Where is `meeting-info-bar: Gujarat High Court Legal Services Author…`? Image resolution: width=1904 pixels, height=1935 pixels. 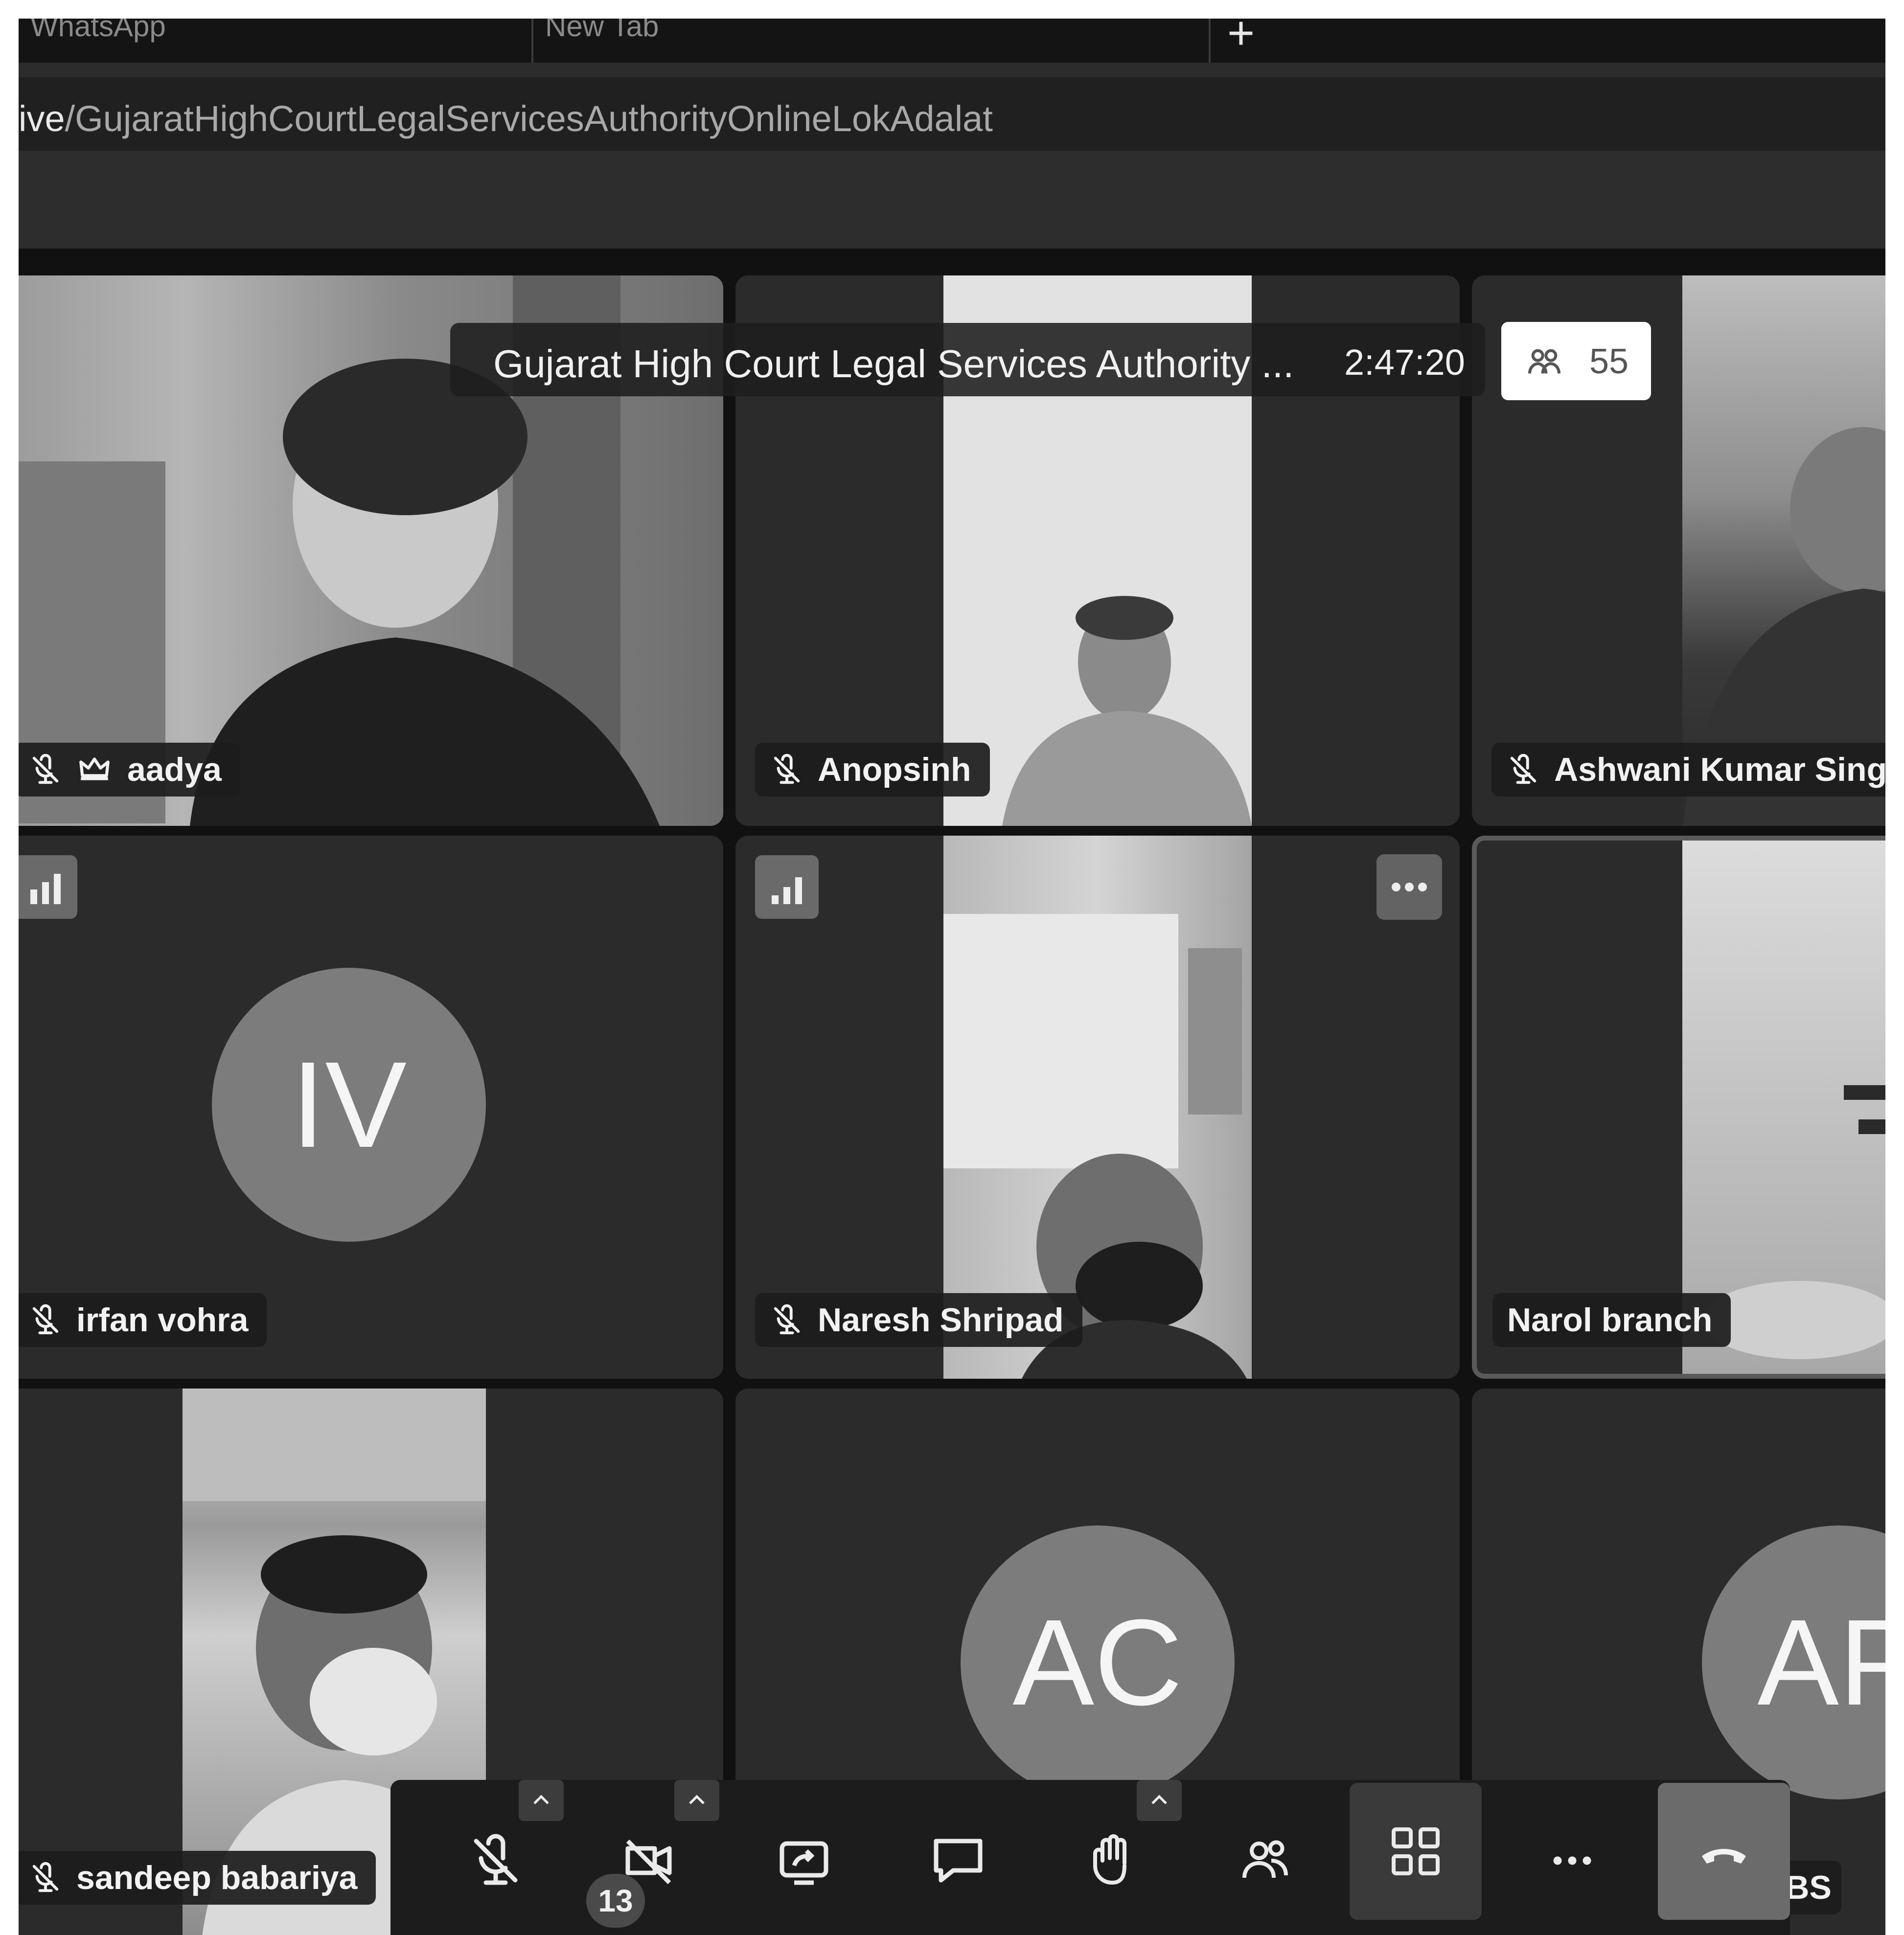
meeting-info-bar: Gujarat High Court Legal Services Author… is located at coordinates (967, 359).